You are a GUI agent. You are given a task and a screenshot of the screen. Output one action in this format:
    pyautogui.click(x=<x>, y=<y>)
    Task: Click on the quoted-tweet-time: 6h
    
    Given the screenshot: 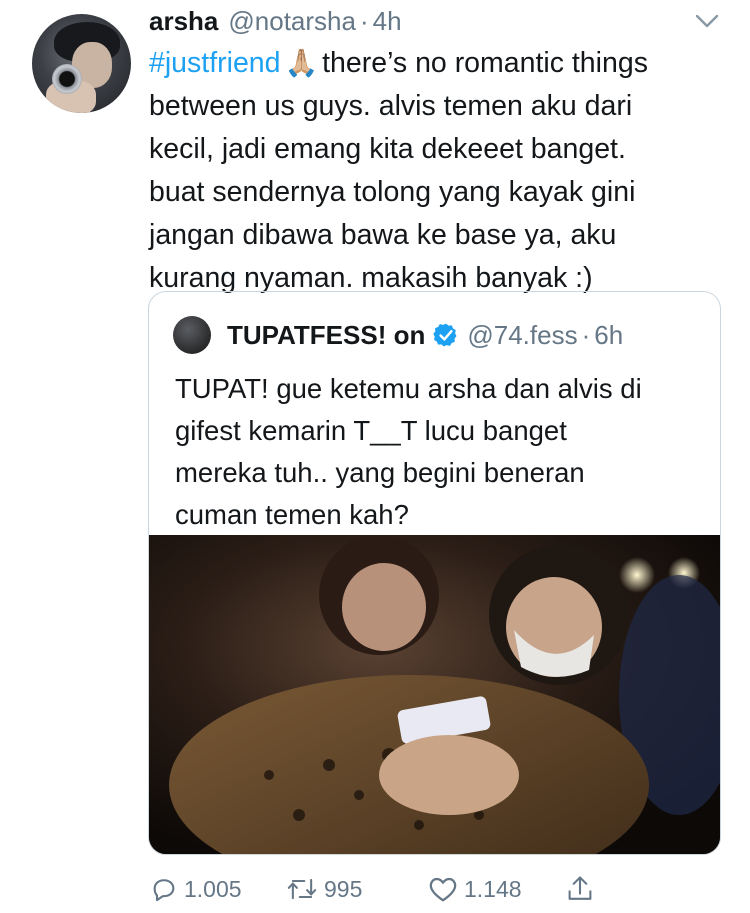 What is the action you would take?
    pyautogui.click(x=609, y=334)
    